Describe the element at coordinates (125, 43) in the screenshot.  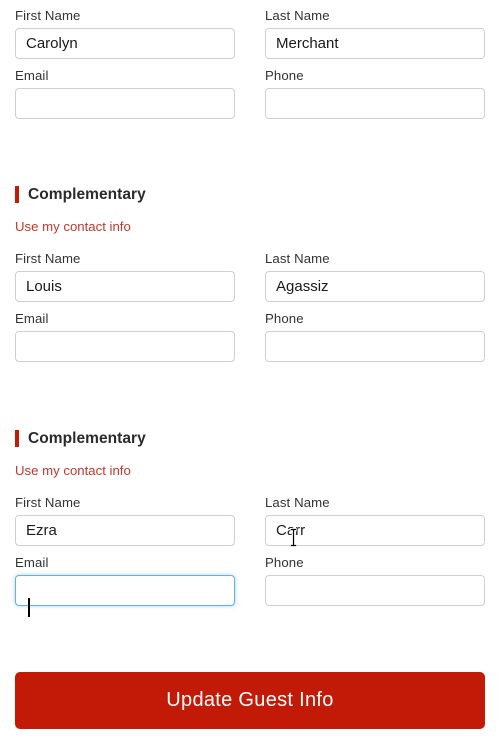
I see `guest-1-first-name-input` at that location.